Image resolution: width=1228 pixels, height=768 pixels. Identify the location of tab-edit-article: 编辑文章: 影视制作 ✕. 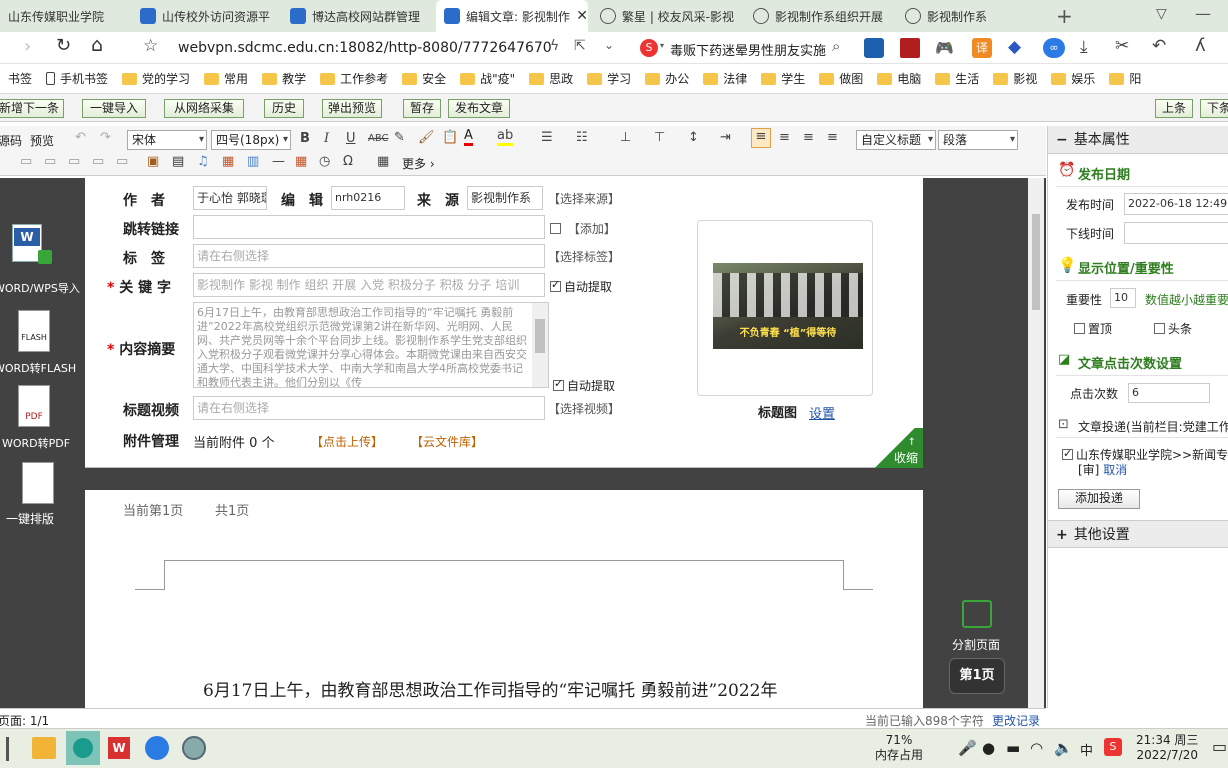
(512, 16).